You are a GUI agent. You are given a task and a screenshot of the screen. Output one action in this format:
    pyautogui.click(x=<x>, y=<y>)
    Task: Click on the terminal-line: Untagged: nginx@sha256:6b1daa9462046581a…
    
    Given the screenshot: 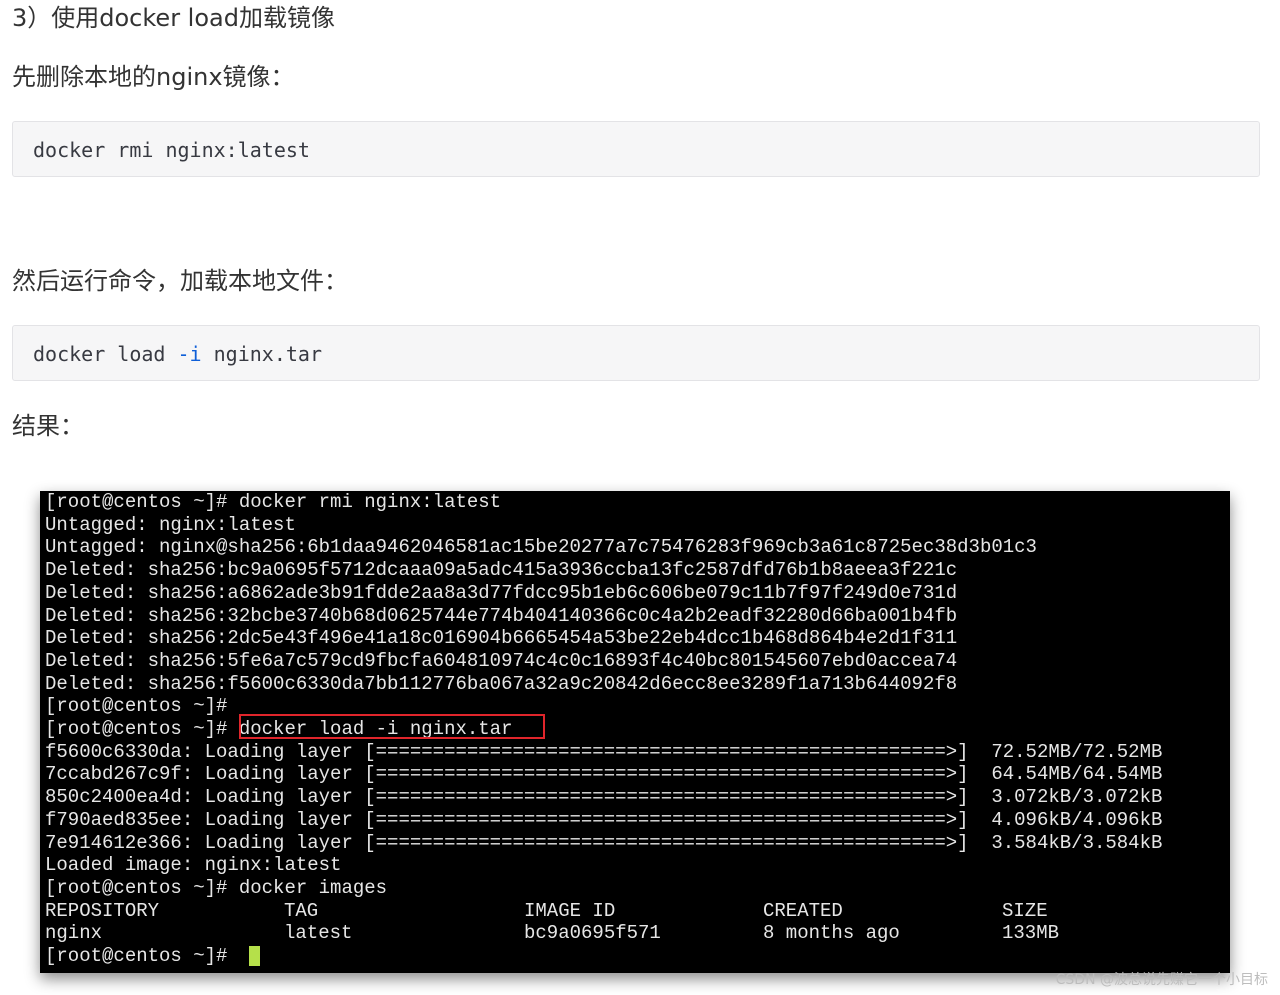 What is the action you would take?
    pyautogui.click(x=541, y=547)
    